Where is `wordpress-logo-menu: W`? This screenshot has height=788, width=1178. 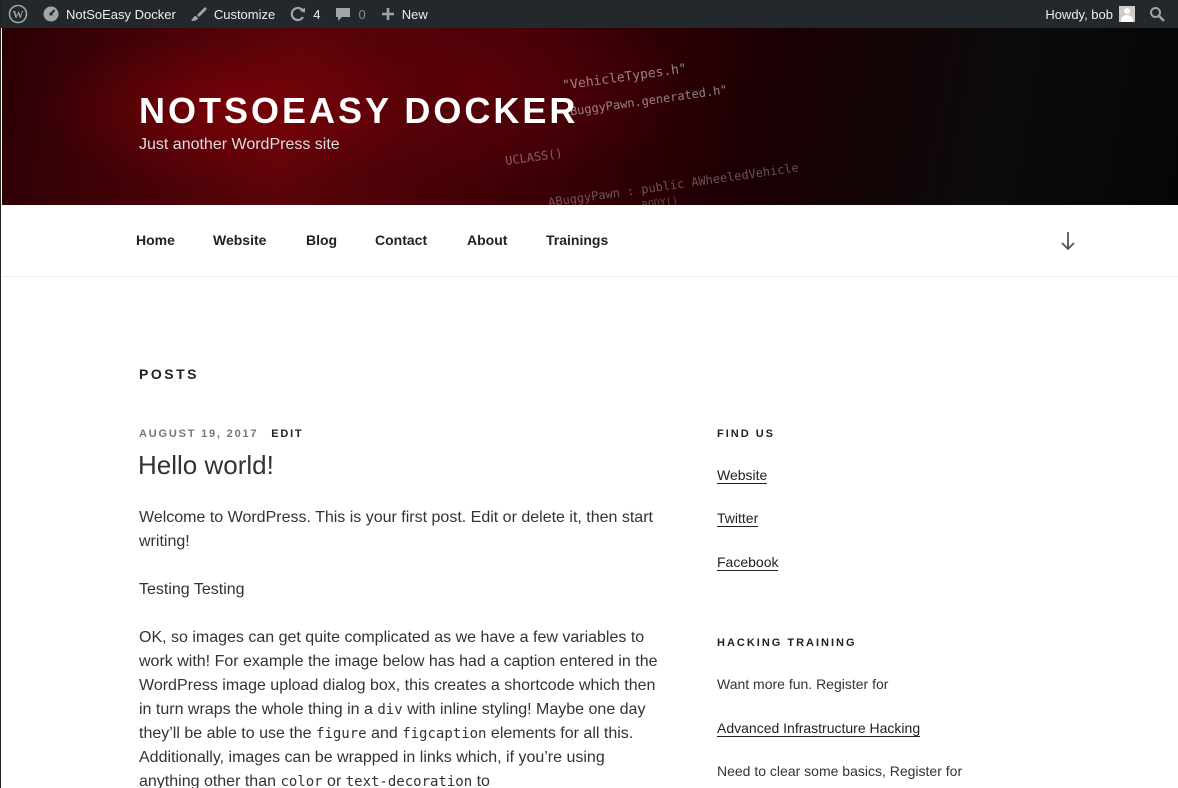 wordpress-logo-menu: W is located at coordinates (18, 14).